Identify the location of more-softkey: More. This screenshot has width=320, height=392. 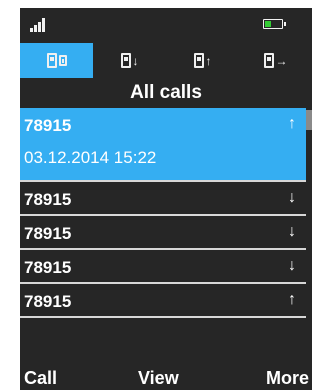
(287, 378).